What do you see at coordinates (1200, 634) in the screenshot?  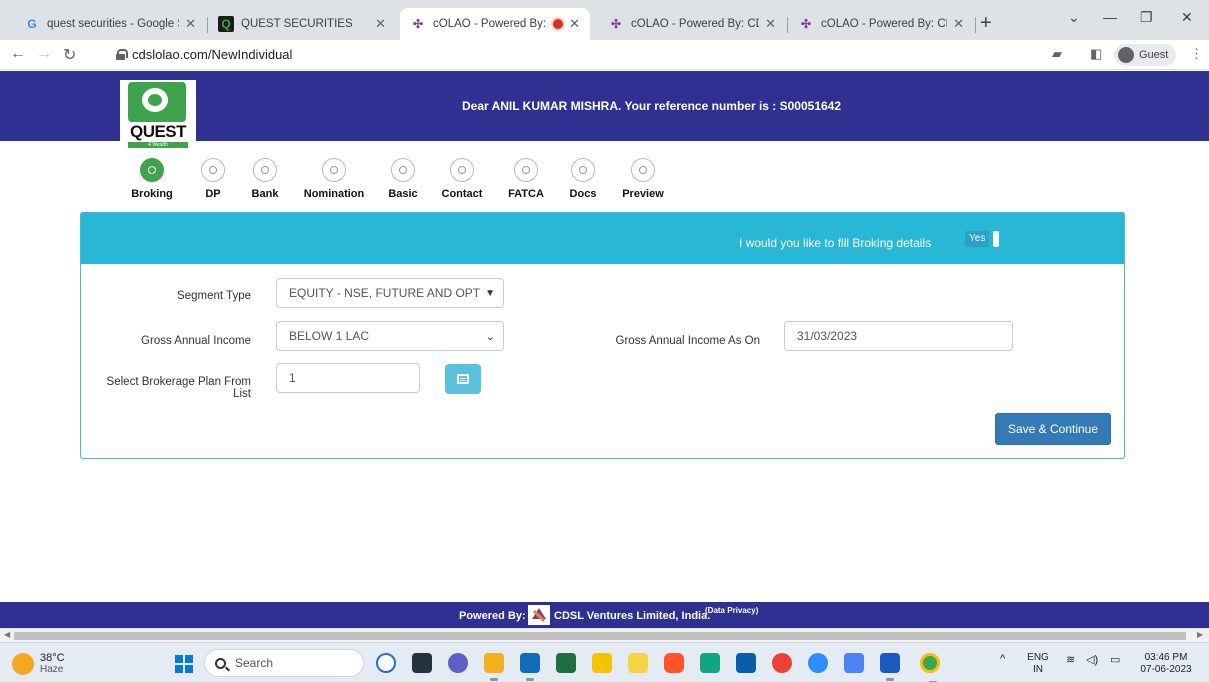 I see `scroll-right-icon: ▶` at bounding box center [1200, 634].